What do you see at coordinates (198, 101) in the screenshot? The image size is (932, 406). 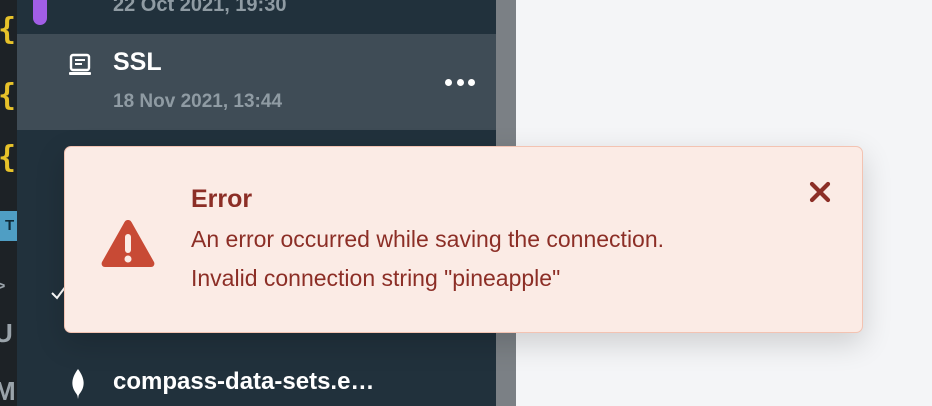 I see `connection-date: 18 Nov 2021, 13:44` at bounding box center [198, 101].